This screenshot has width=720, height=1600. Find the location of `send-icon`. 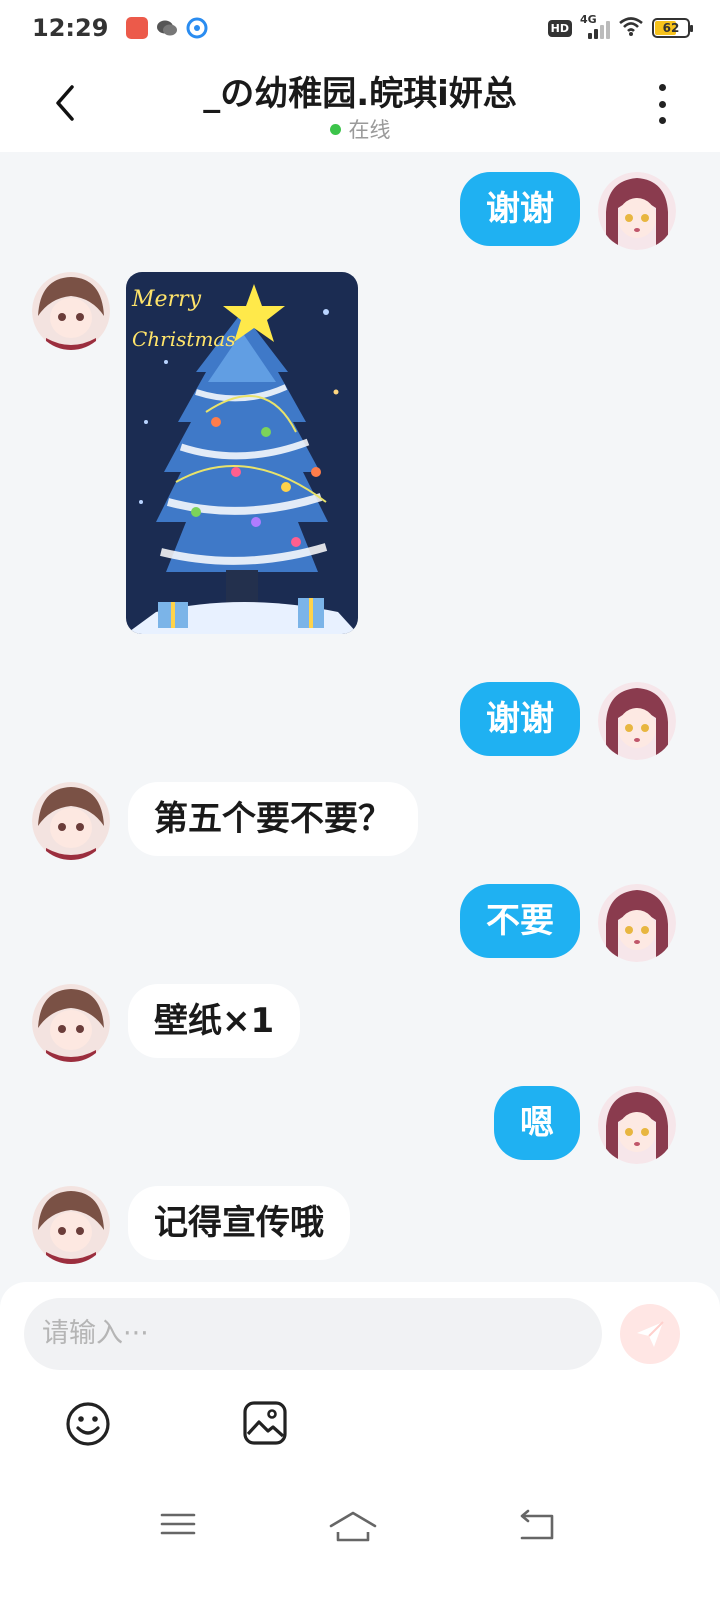

send-icon is located at coordinates (650, 1334).